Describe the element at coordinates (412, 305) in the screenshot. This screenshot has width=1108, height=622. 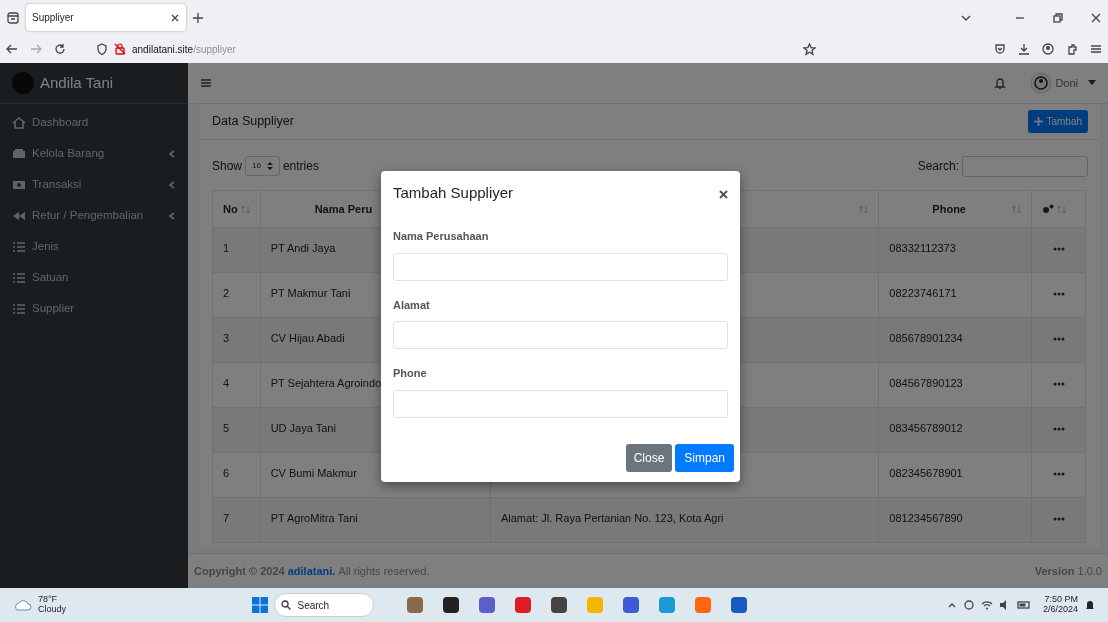
I see `field-label: Alamat` at that location.